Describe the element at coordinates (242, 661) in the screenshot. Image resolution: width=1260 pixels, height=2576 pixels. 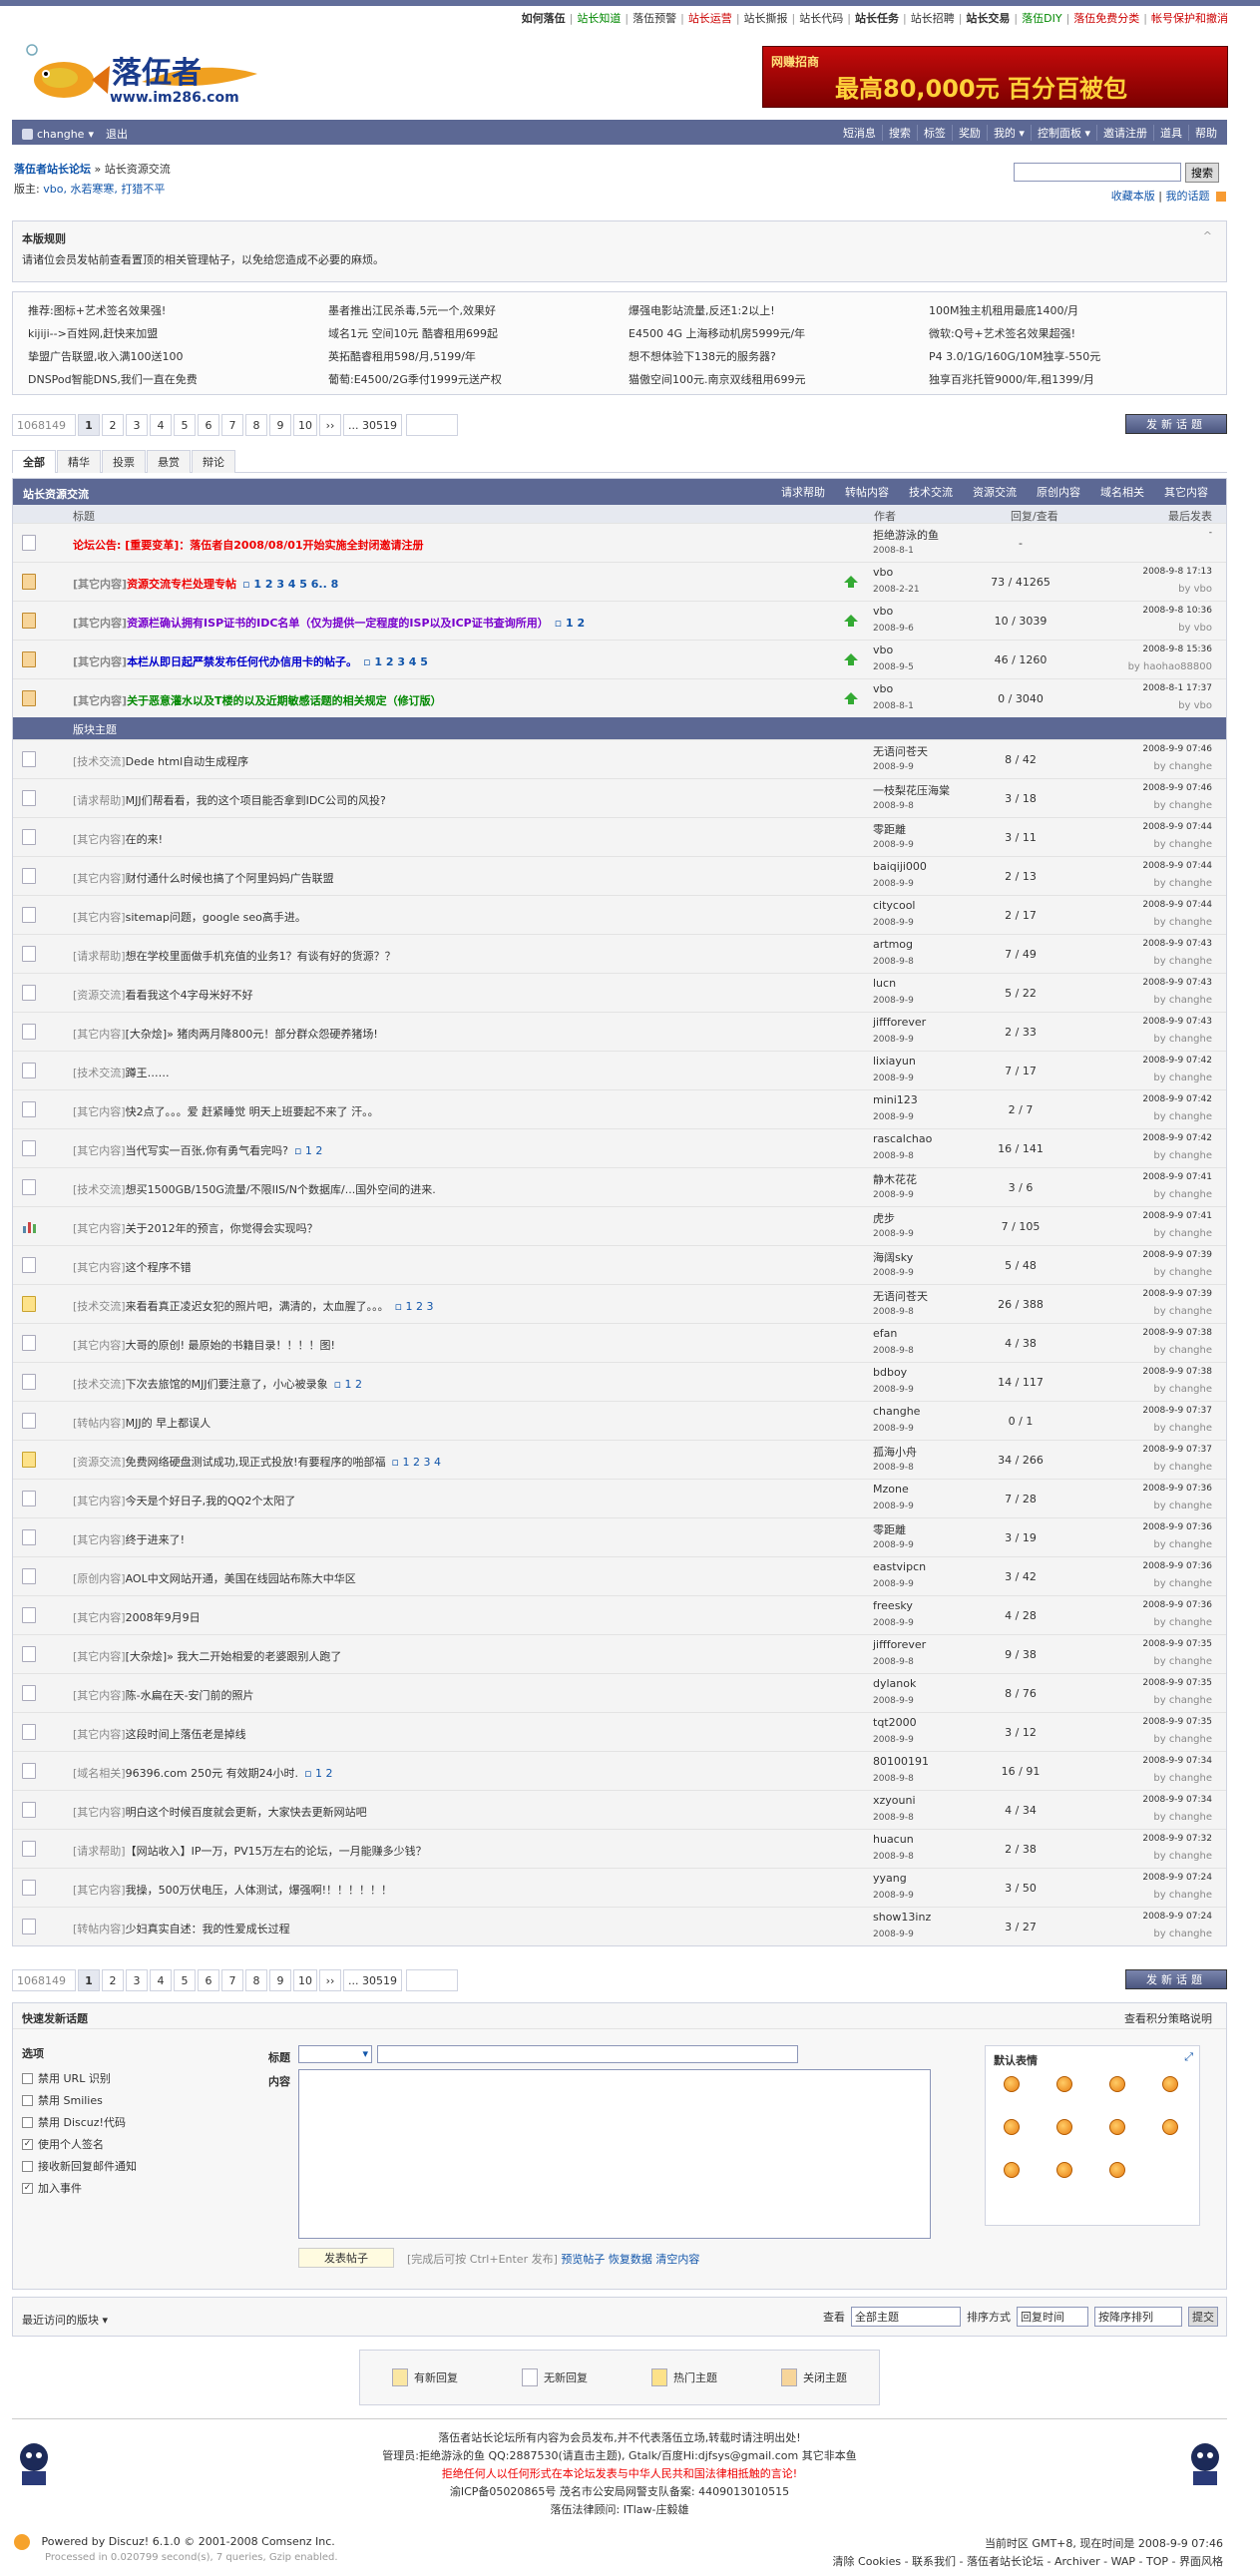
I see `thread-title-link: 本栏从即日起严禁发布任何代办信用卡的帖子。` at that location.